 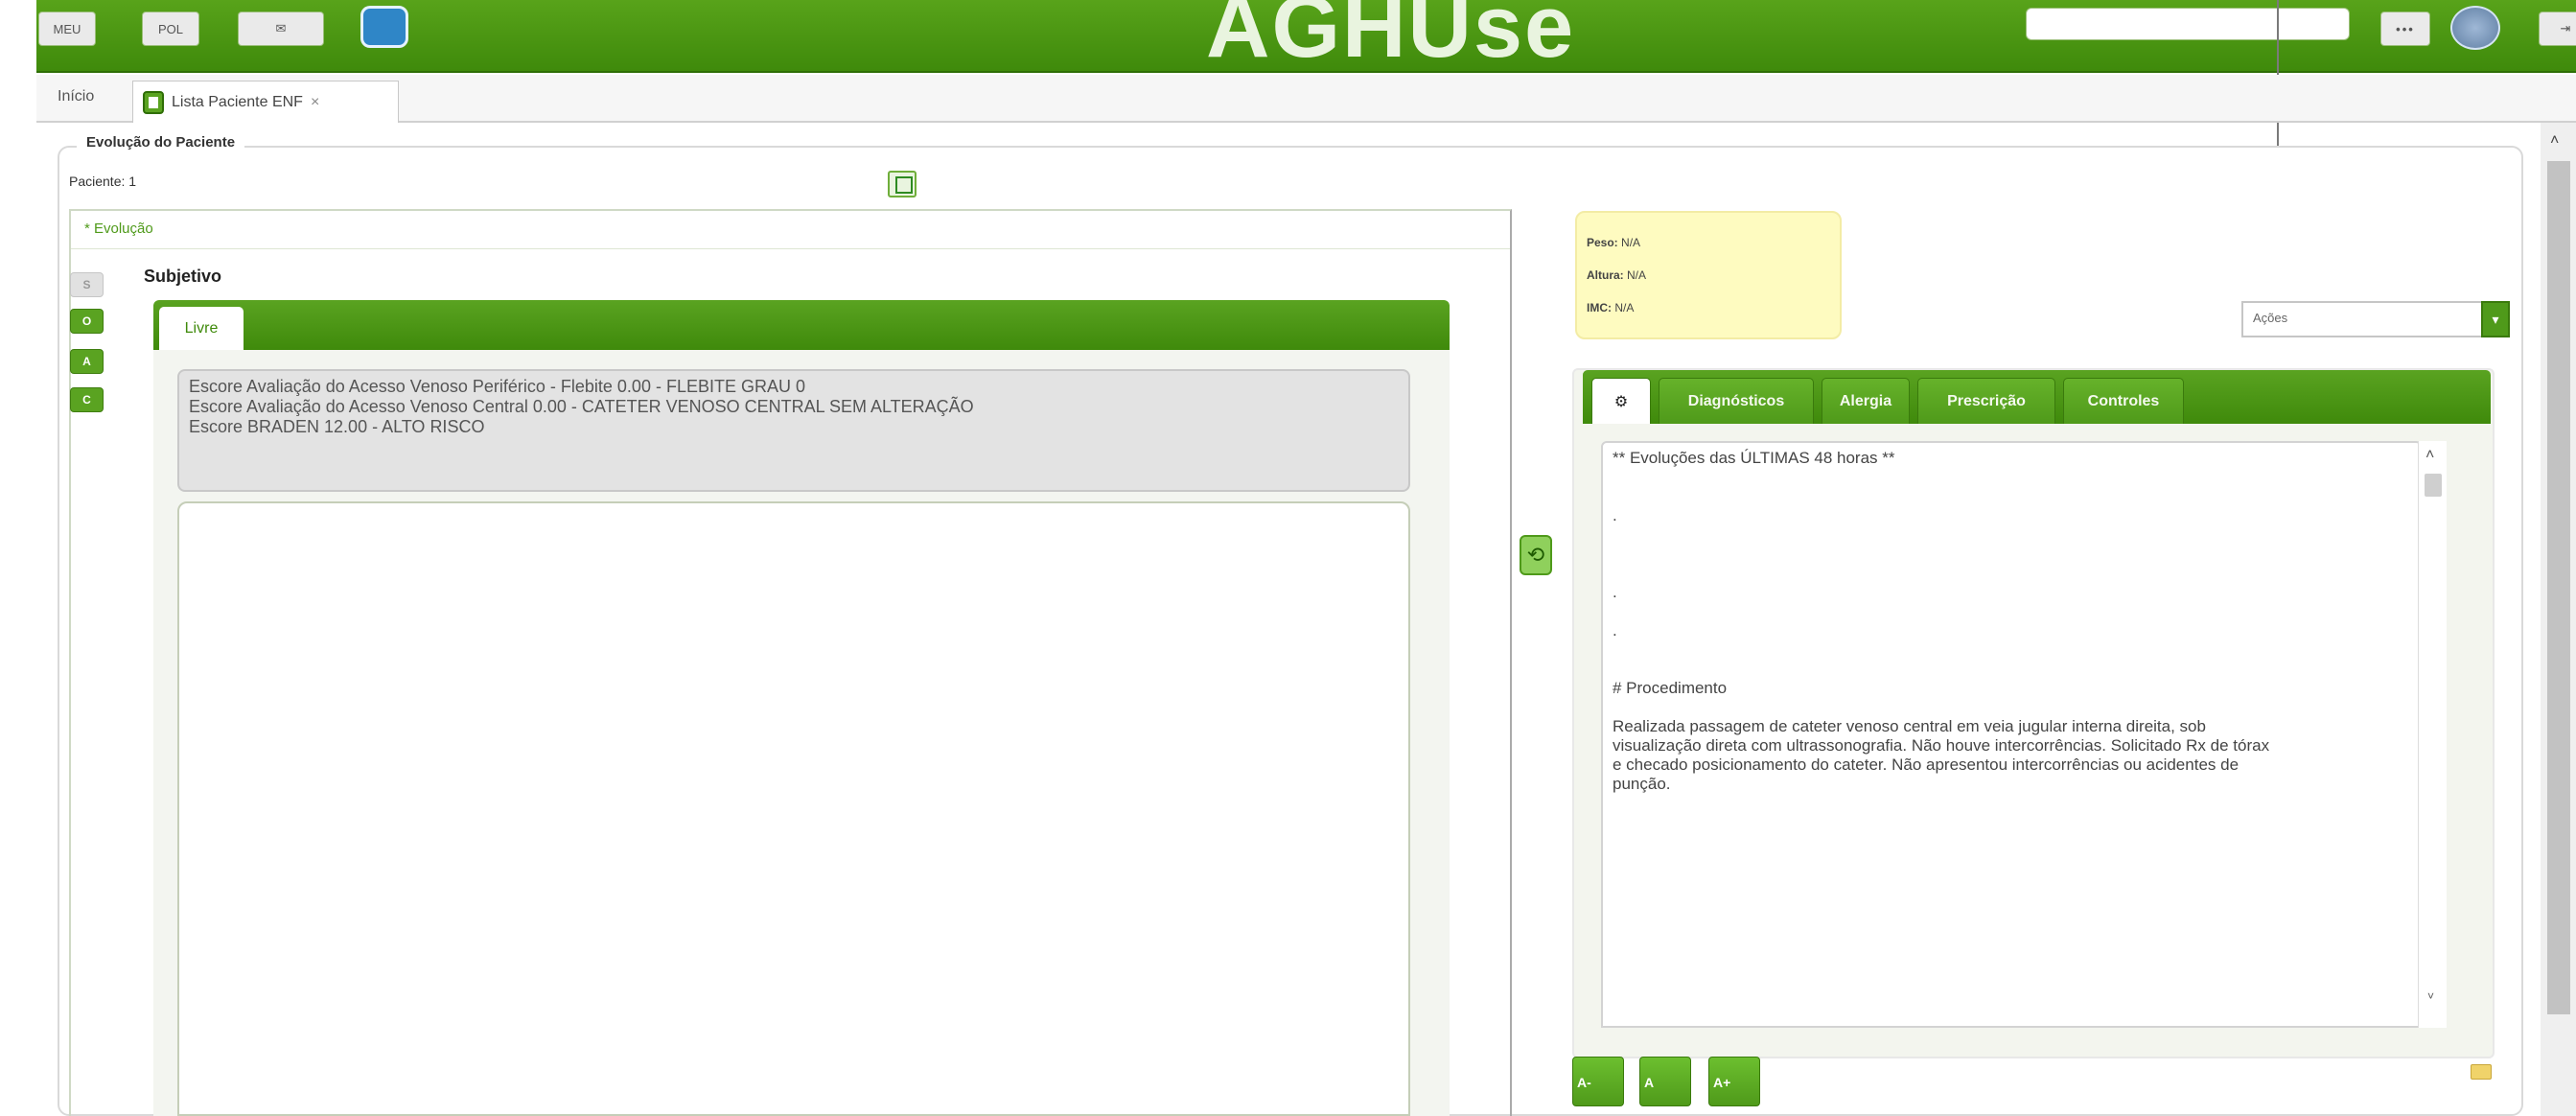 What do you see at coordinates (1754, 458) in the screenshot?
I see `history-line: ** Evoluções das ÚLTIMAS 48 horas **` at bounding box center [1754, 458].